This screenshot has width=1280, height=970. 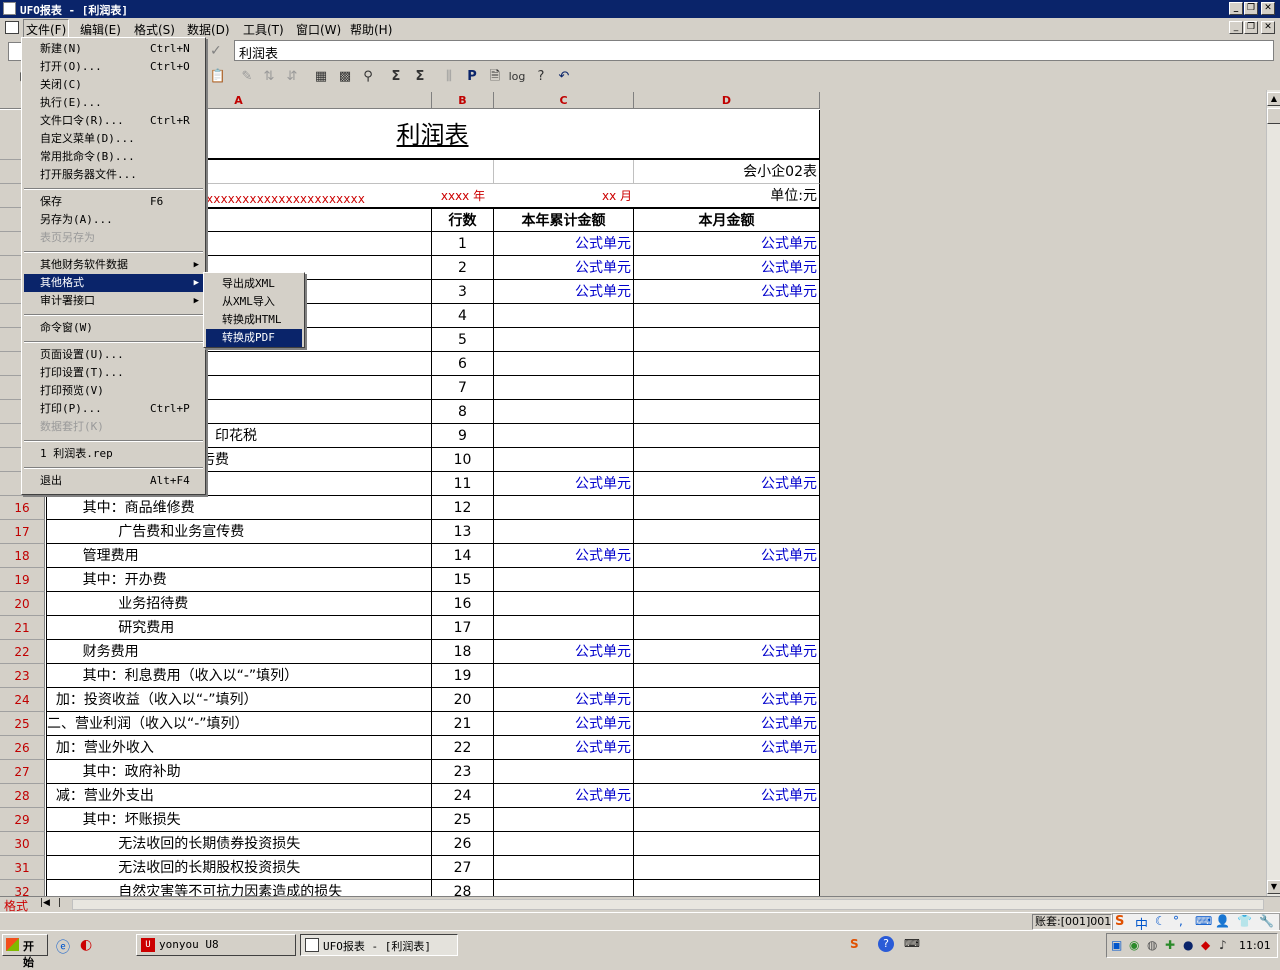 I want to click on restore-icon: ❐, so click(x=1251, y=8).